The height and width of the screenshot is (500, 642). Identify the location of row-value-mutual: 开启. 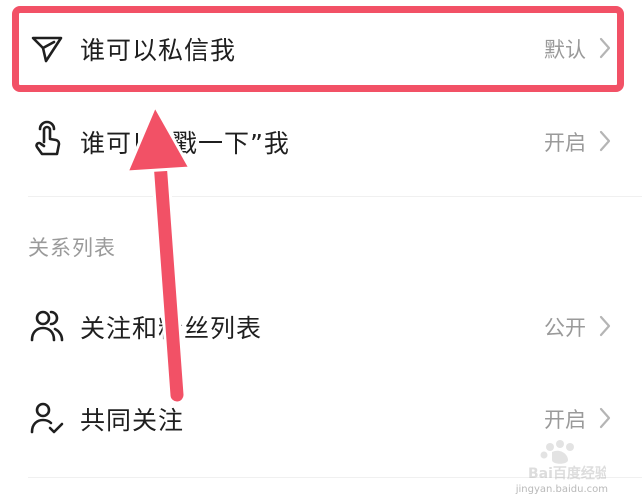
(565, 420).